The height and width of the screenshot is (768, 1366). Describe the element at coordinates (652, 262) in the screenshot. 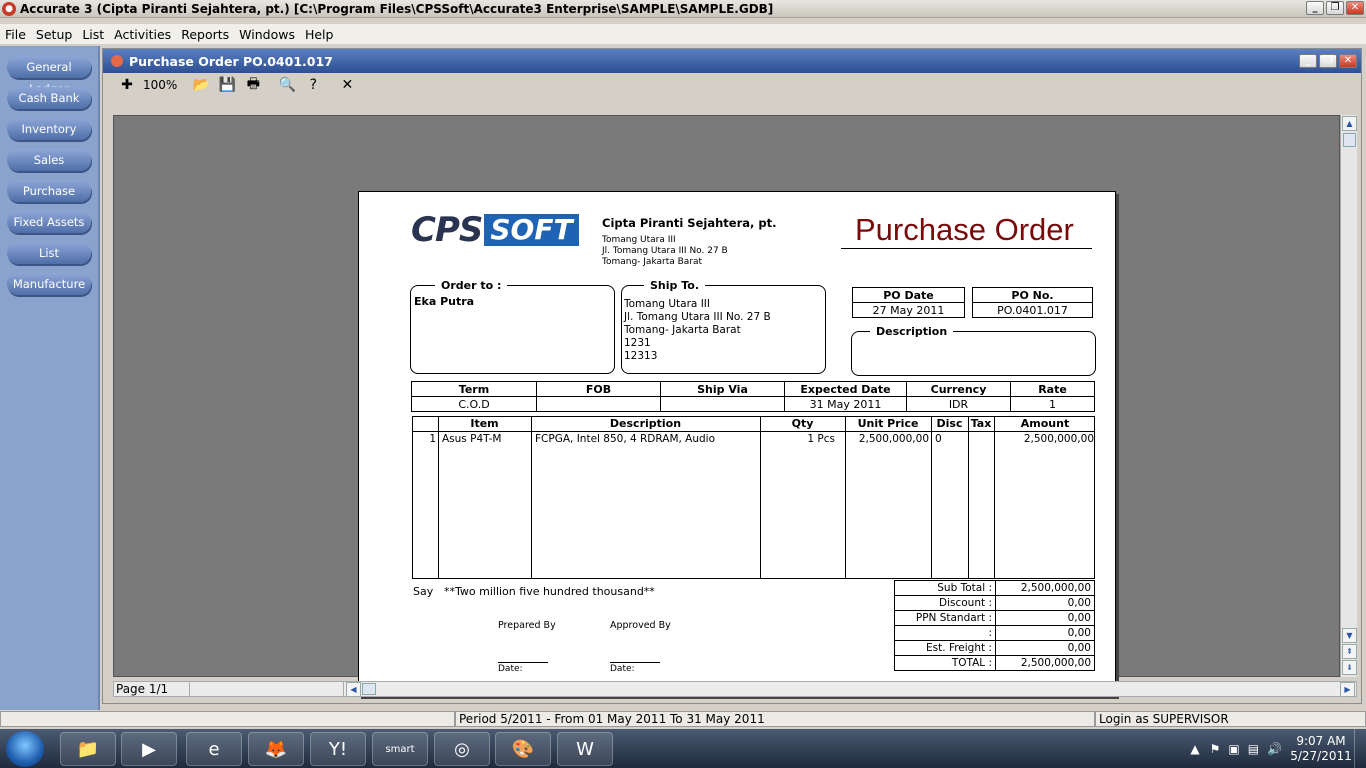

I see `company-address-line: Tomang- Jakarta Barat` at that location.